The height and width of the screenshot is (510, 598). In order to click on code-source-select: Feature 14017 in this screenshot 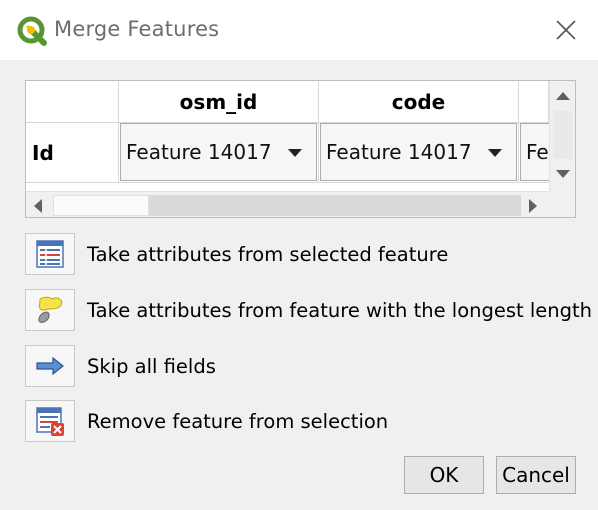, I will do `click(418, 152)`.